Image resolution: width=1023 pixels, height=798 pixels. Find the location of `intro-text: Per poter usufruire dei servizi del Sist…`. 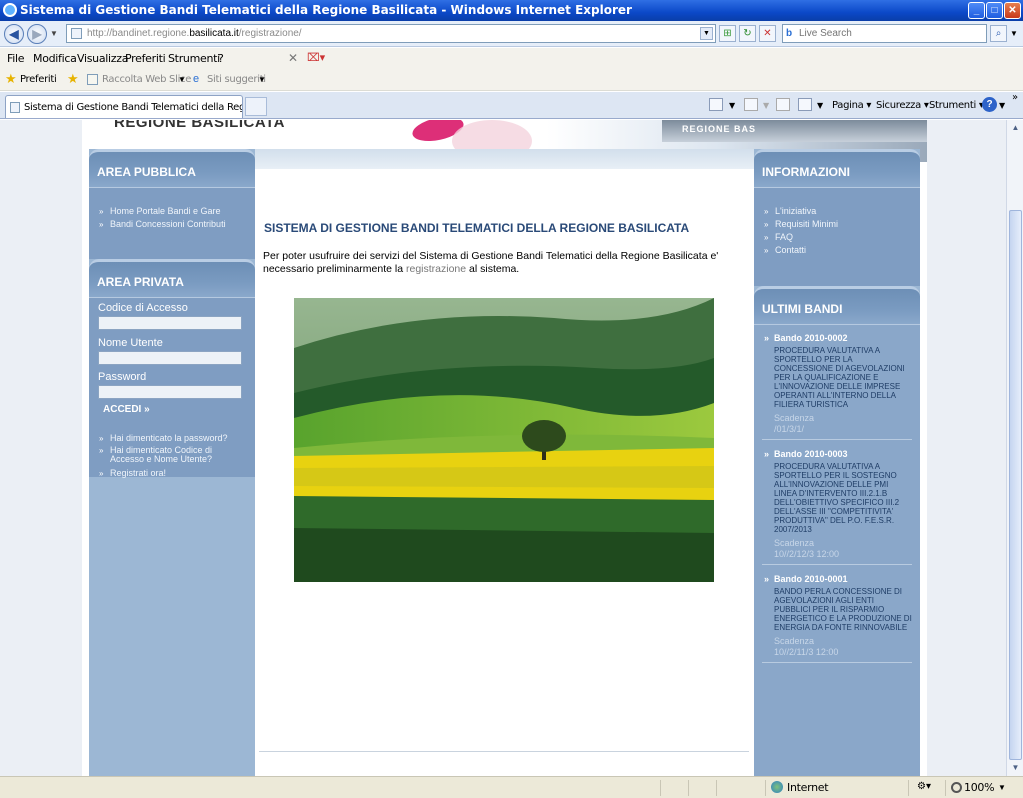

intro-text: Per poter usufruire dei servizi del Sist… is located at coordinates (491, 262).